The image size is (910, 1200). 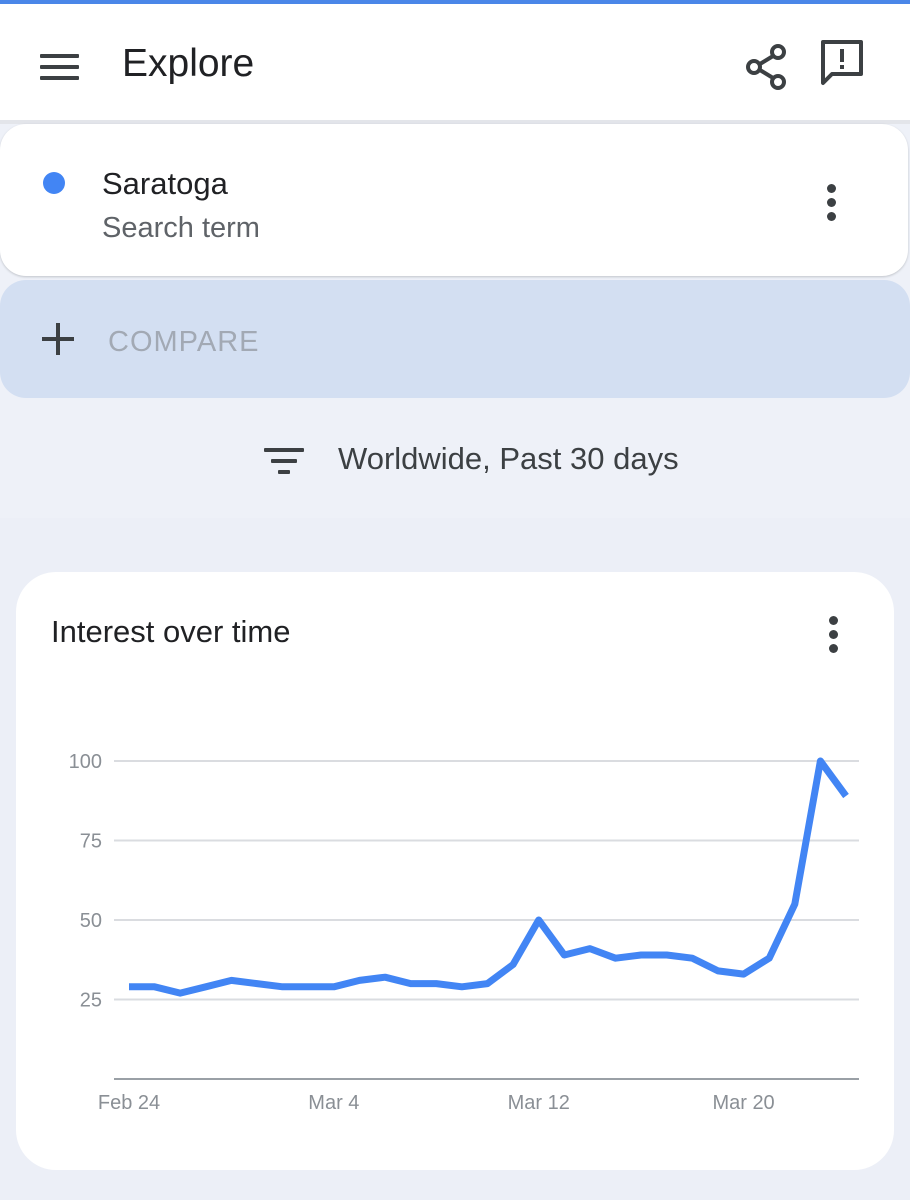 I want to click on search-term-card: Saratoga Search term, so click(x=454, y=200).